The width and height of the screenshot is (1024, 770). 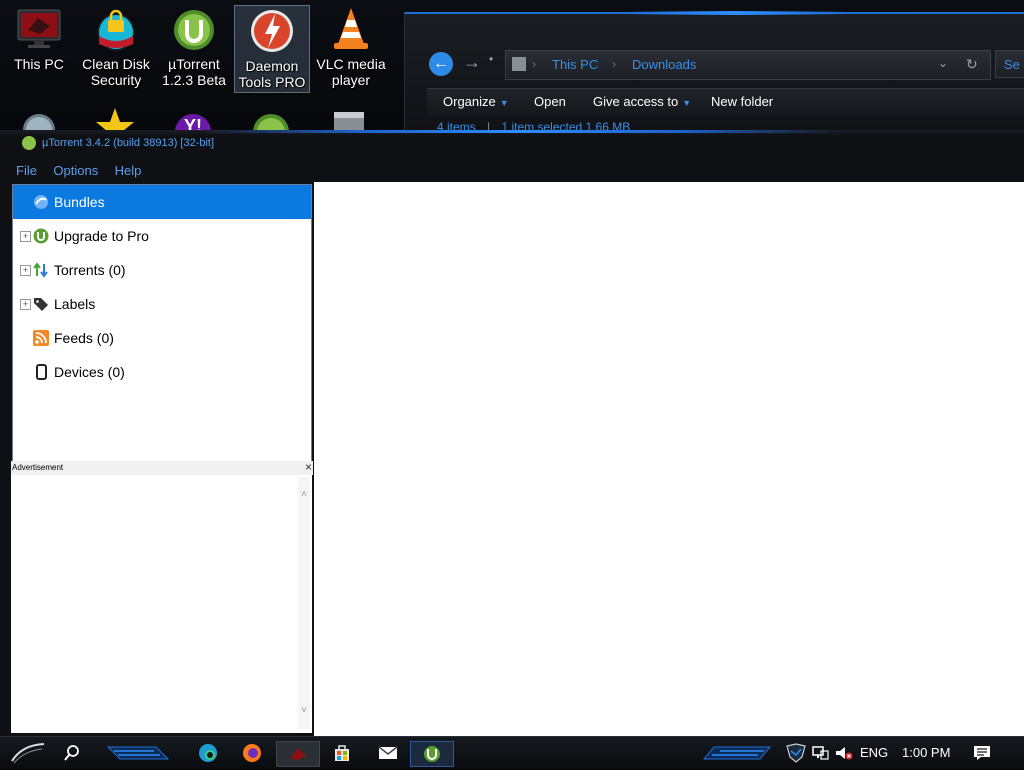 I want to click on daemon-tools-taskbar-icon, so click(x=298, y=754).